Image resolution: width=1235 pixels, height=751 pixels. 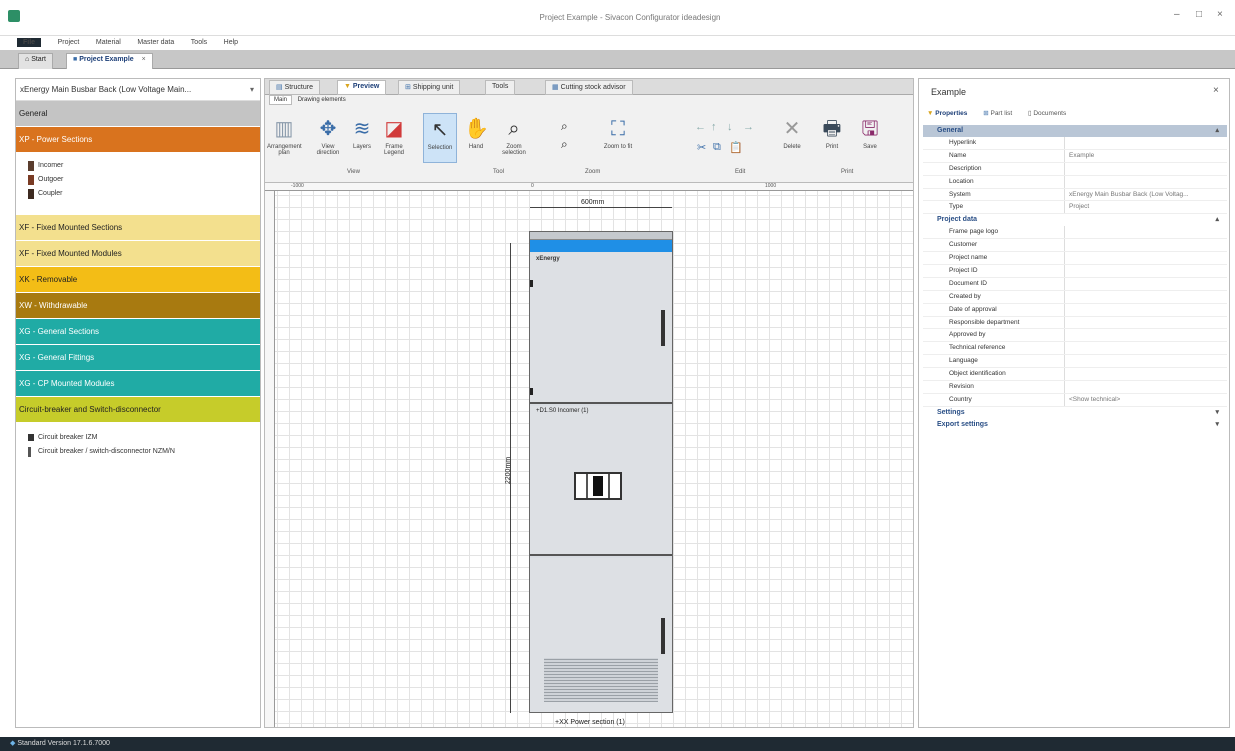 I want to click on tab-structure: ▤ Structure, so click(x=294, y=87).